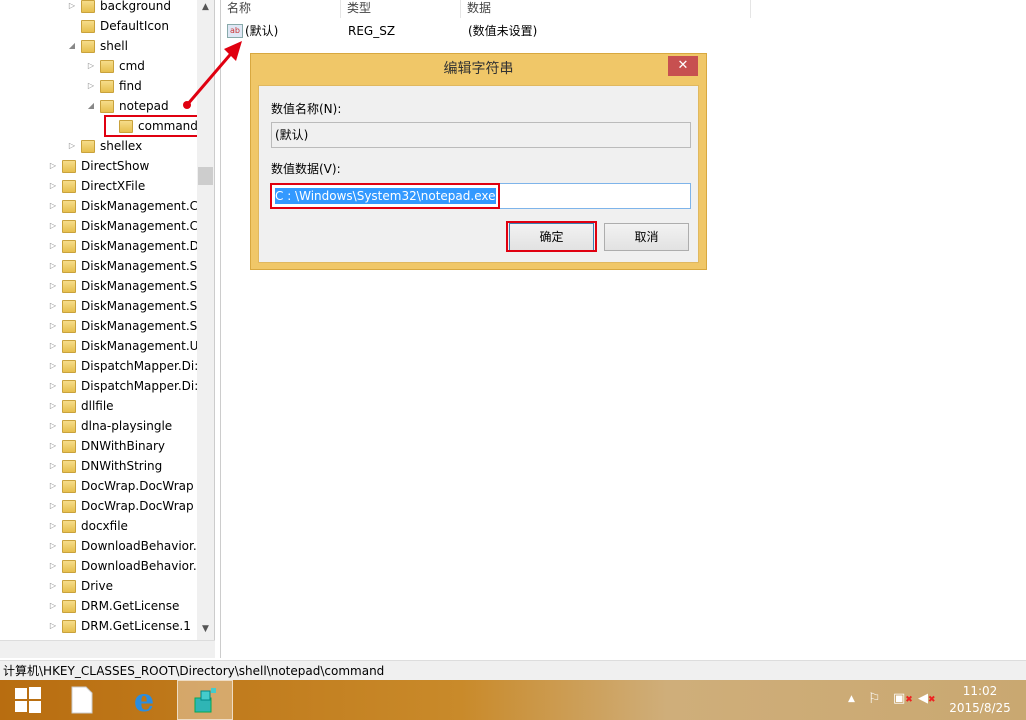 This screenshot has height=720, width=1026. I want to click on scroll-up-icon: ▲, so click(205, 7).